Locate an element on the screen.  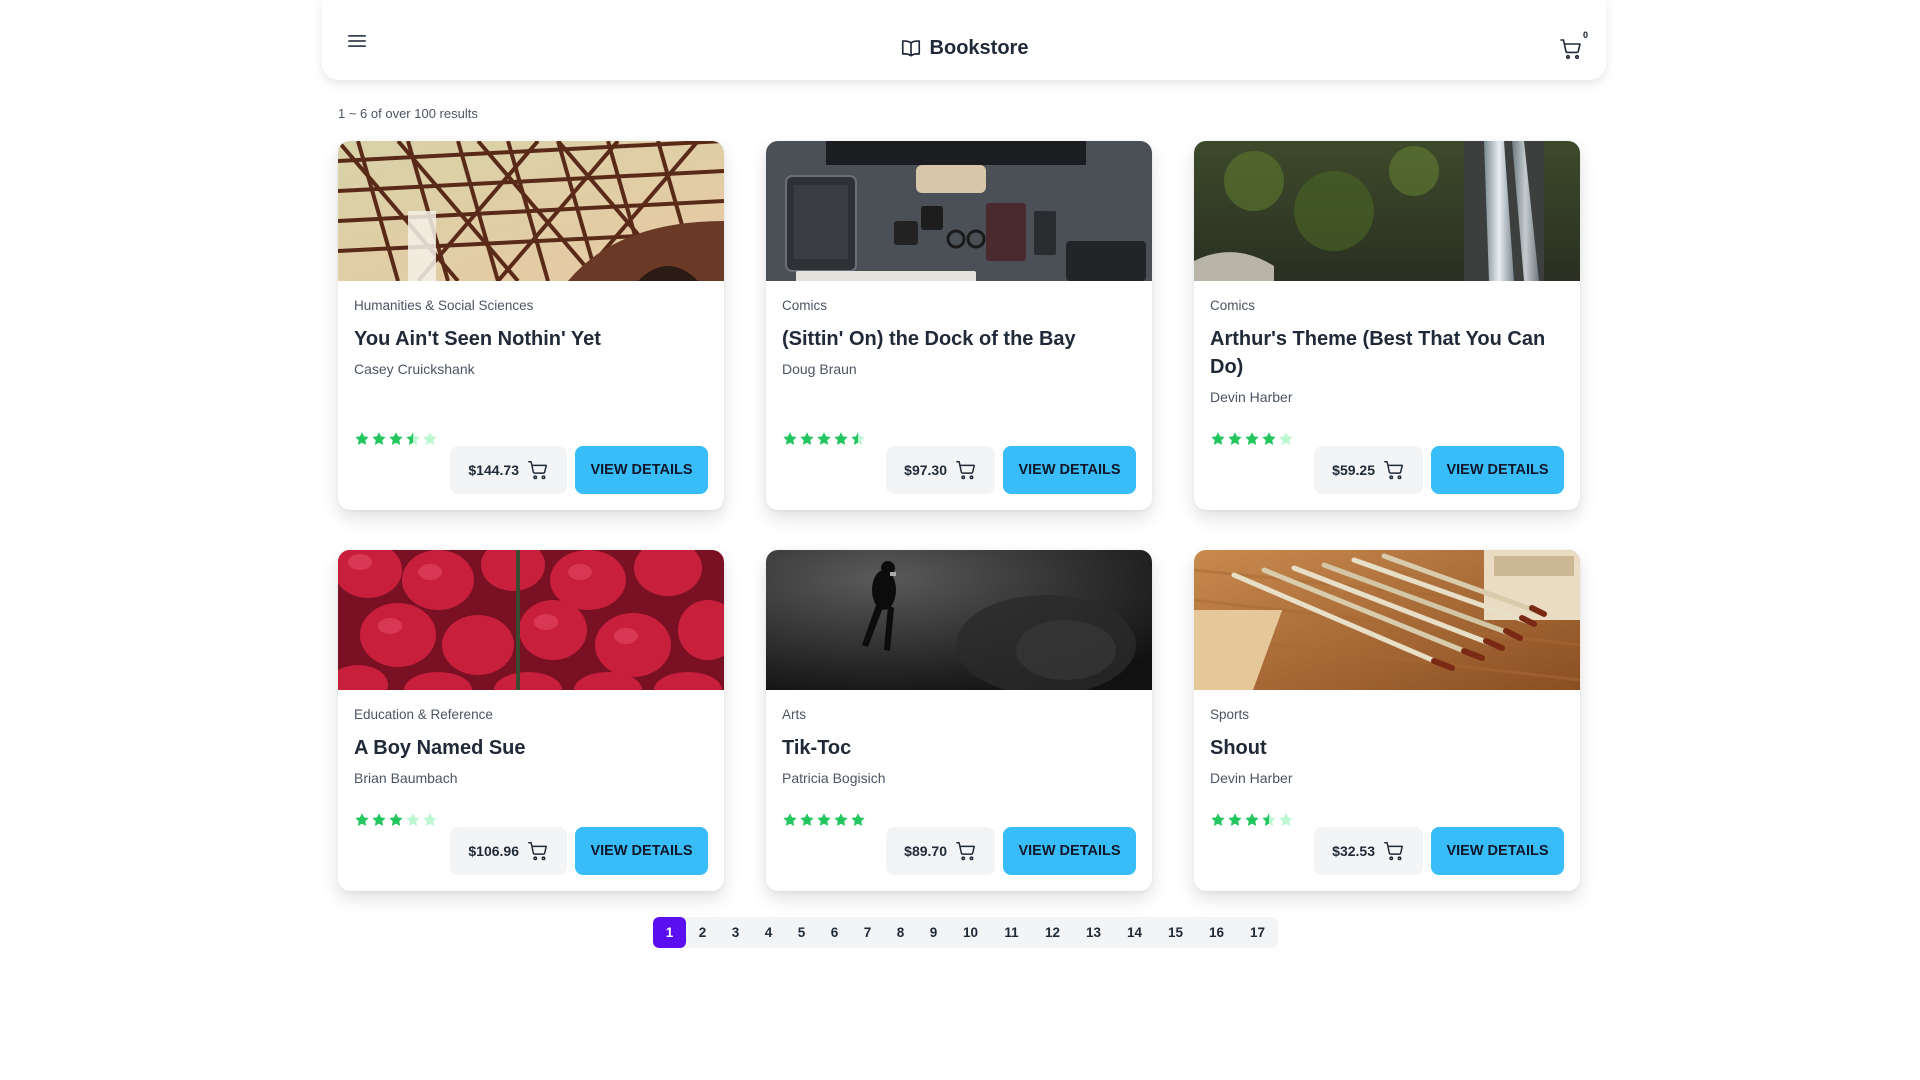
add-to-cart-button: $32.53 is located at coordinates (1368, 851).